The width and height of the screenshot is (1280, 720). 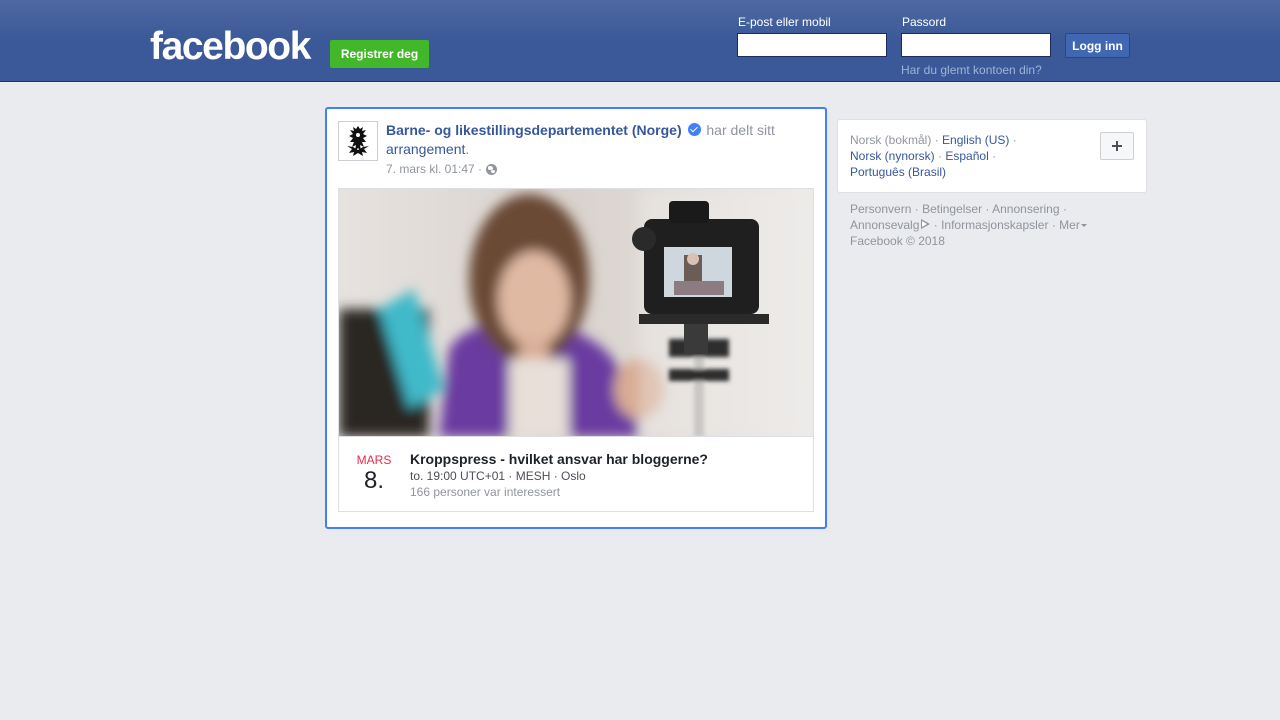 I want to click on facebook-logo: facebook, so click(x=230, y=46).